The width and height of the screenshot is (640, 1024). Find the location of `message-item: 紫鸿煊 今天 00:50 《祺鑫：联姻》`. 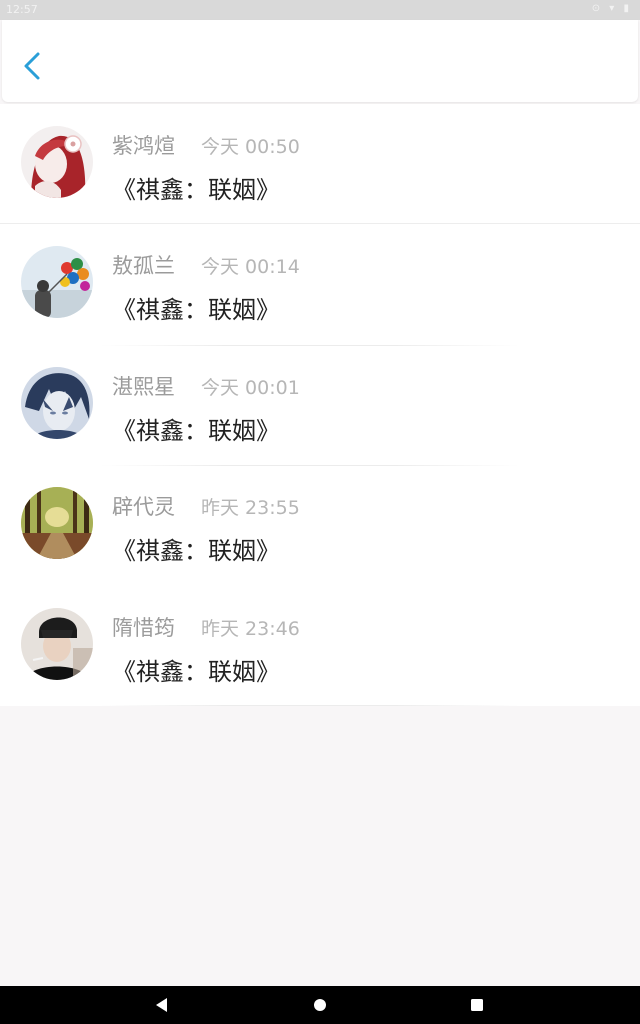

message-item: 紫鸿煊 今天 00:50 《祺鑫：联姻》 is located at coordinates (320, 164).